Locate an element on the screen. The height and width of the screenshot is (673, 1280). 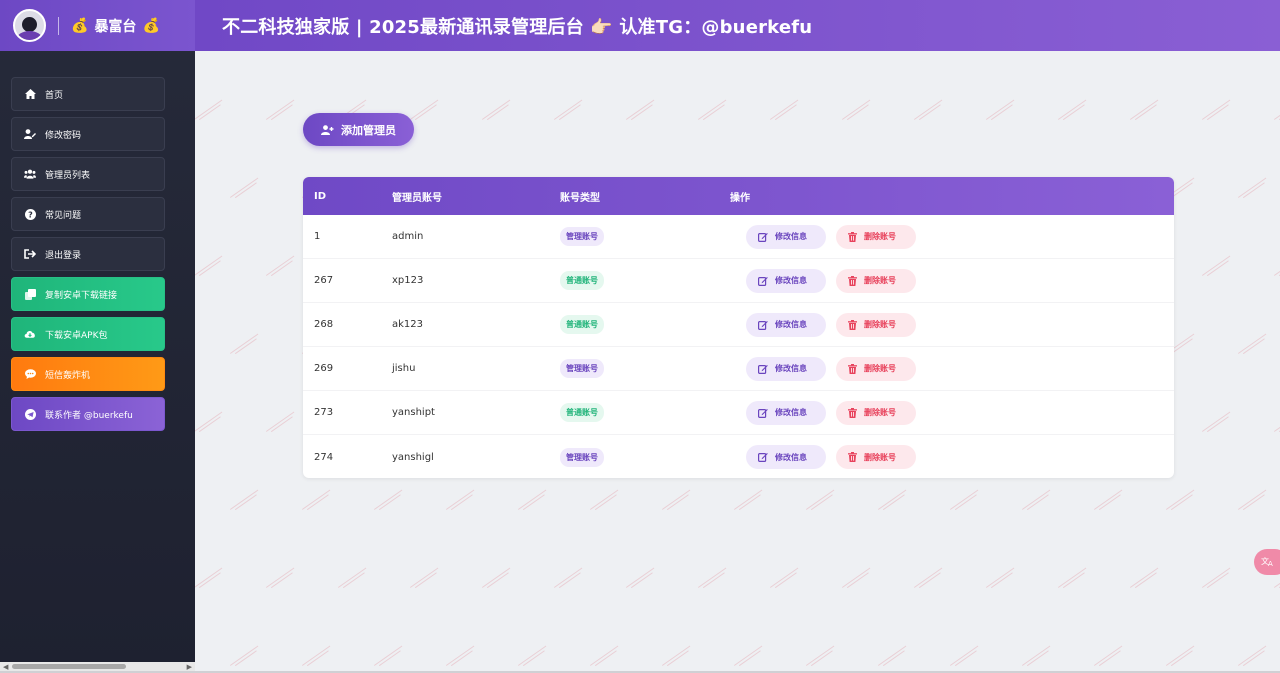
cell-account: jishu is located at coordinates (404, 368).